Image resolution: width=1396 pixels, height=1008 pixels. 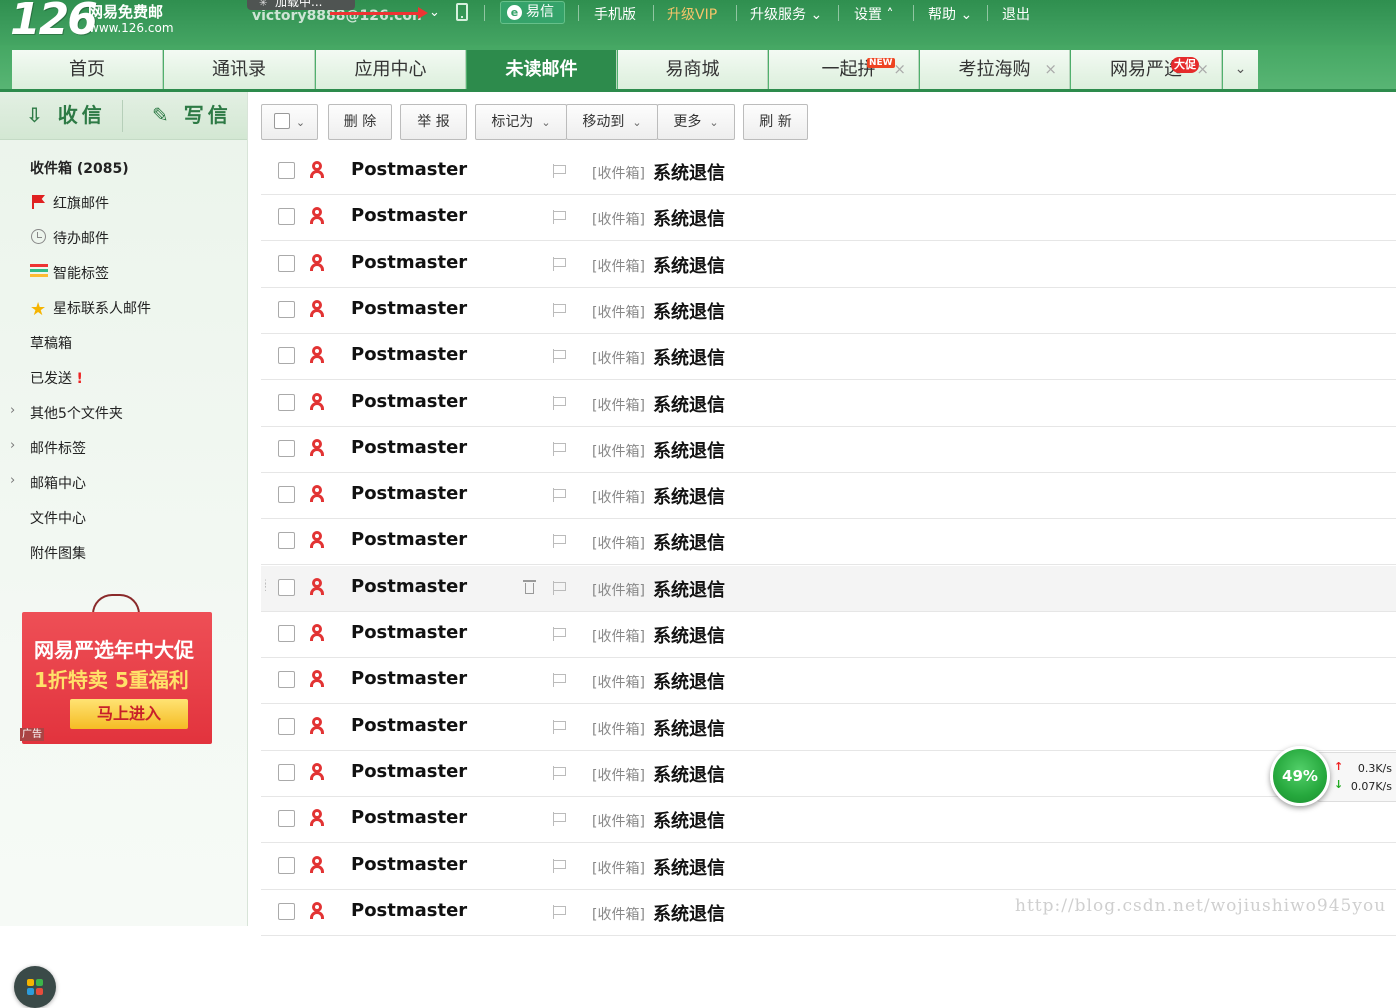 I want to click on logout-link: 退出, so click(x=1016, y=14).